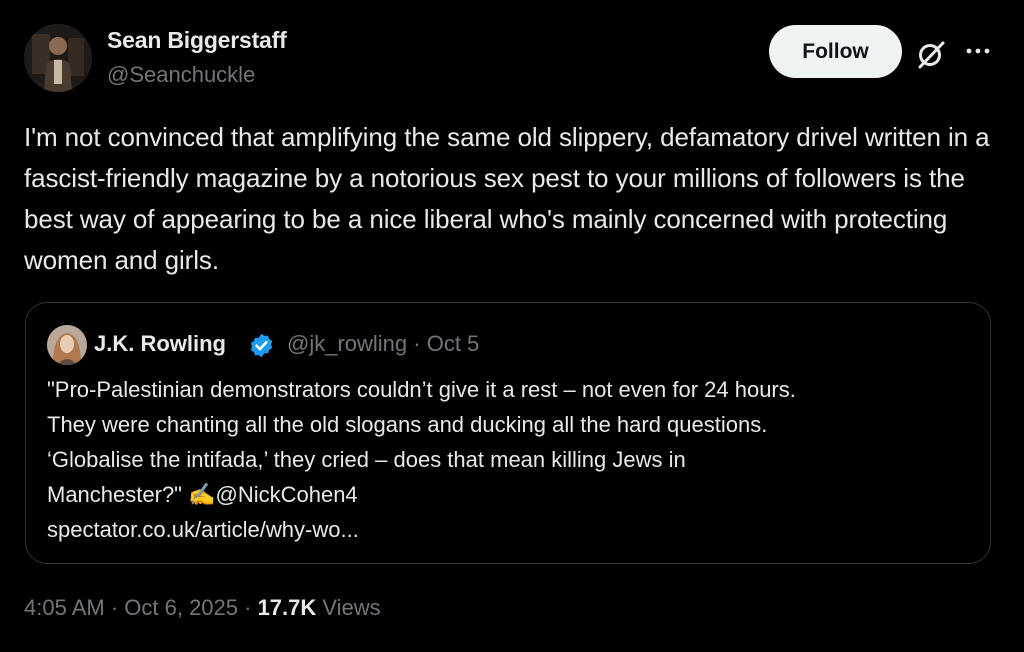 This screenshot has width=1024, height=652. I want to click on more-icon, so click(978, 51).